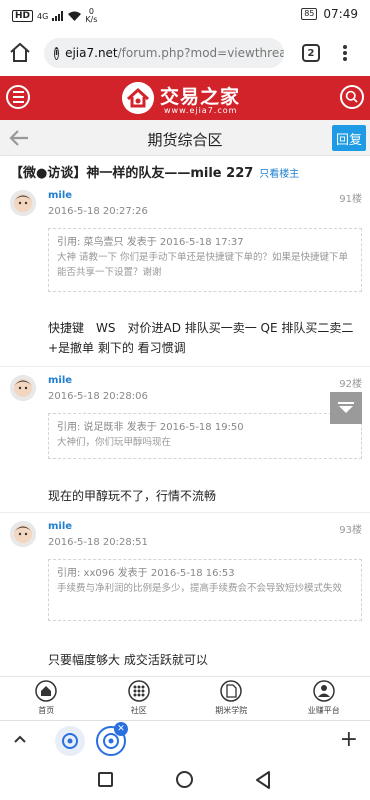 The width and height of the screenshot is (370, 800). Describe the element at coordinates (352, 97) in the screenshot. I see `search-icon` at that location.